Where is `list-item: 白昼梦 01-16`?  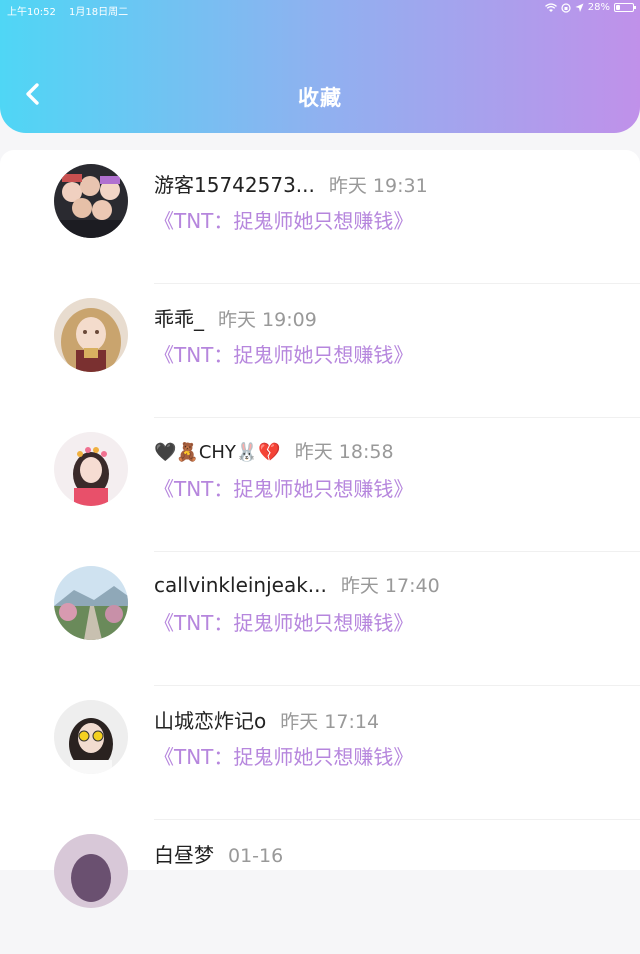 list-item: 白昼梦 01-16 is located at coordinates (320, 887).